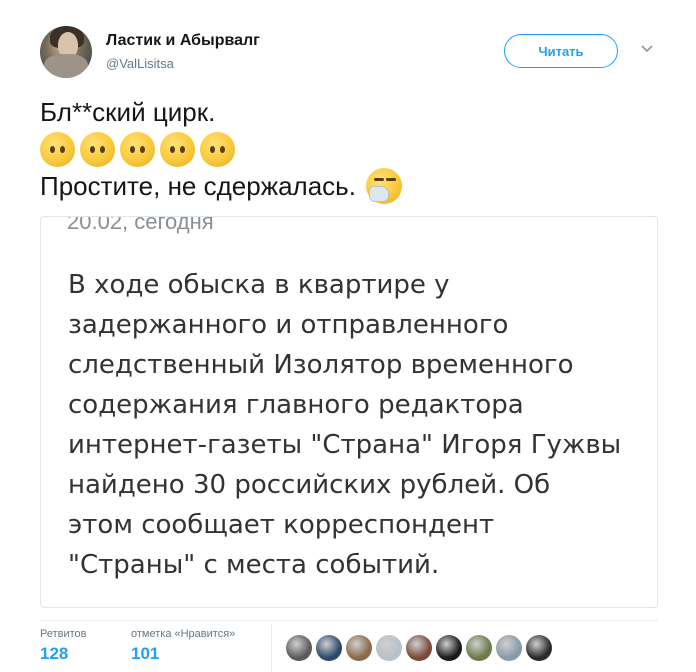 Image resolution: width=696 pixels, height=672 pixels. I want to click on tweet-text: Бл**ский цирк. Простите, не сдержалась., so click(221, 149).